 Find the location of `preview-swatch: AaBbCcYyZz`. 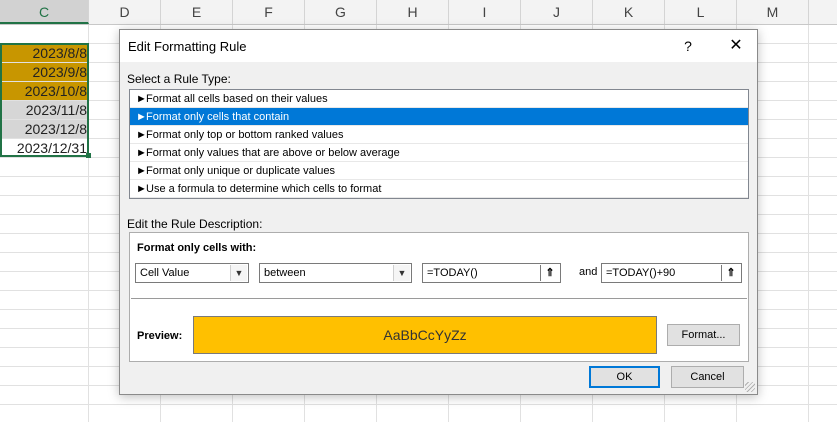

preview-swatch: AaBbCcYyZz is located at coordinates (425, 335).